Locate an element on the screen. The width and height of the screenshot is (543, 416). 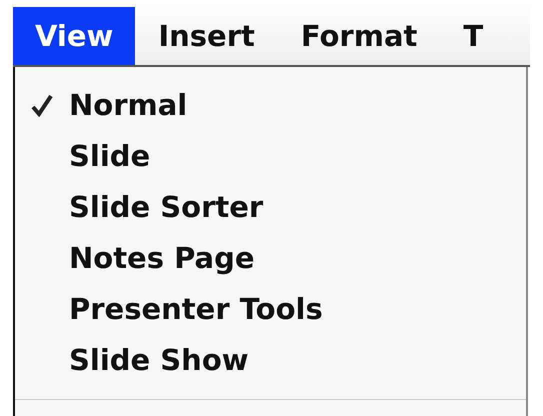
menu-item: Presenter Tools is located at coordinates (270, 308).